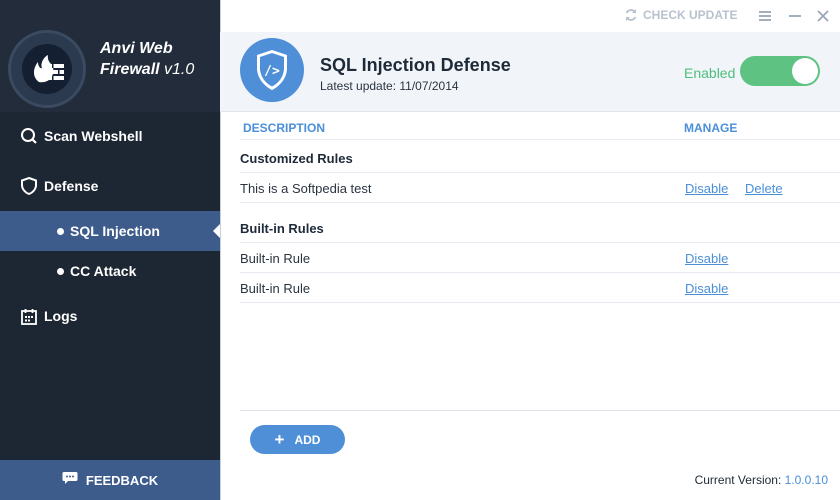  Describe the element at coordinates (284, 128) in the screenshot. I see `column-header-description: DESCRIPTION` at that location.